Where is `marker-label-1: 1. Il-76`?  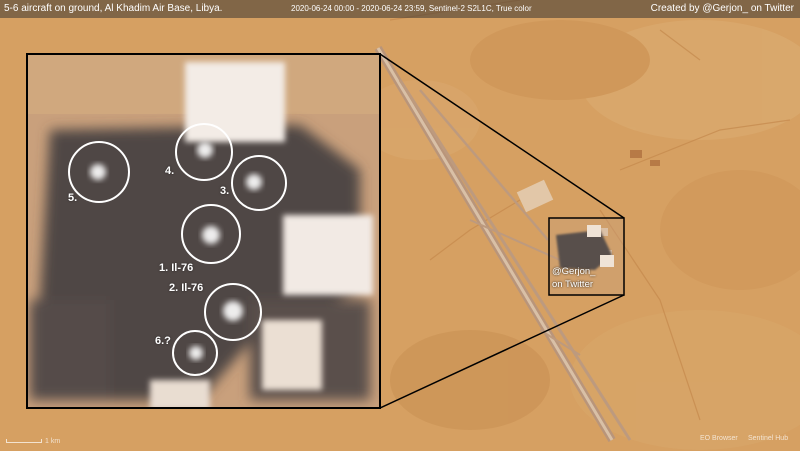
marker-label-1: 1. Il-76 is located at coordinates (176, 268).